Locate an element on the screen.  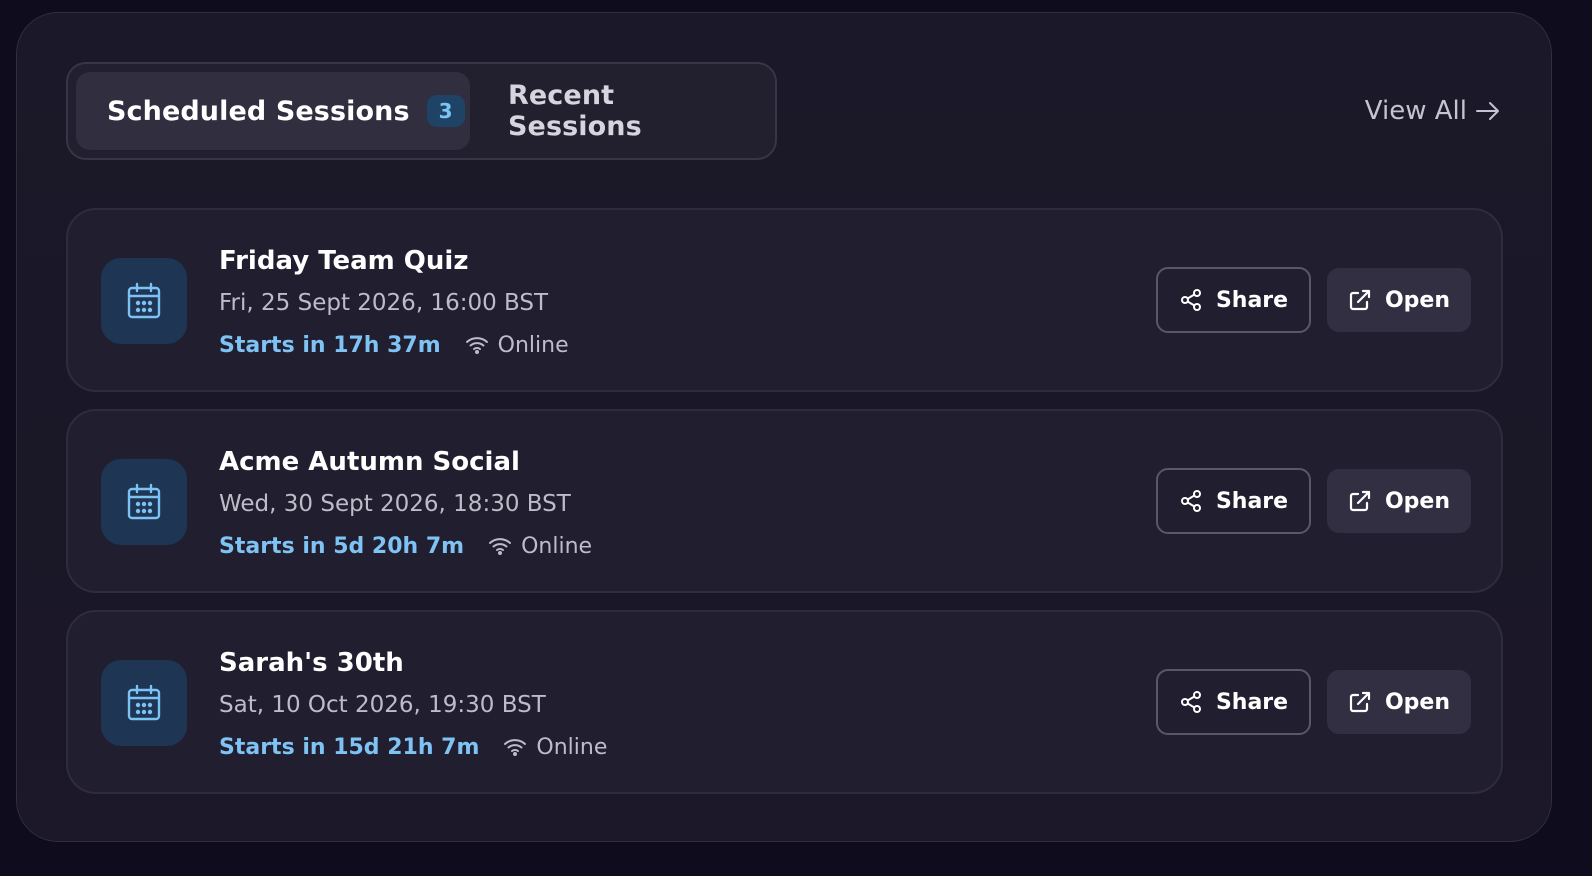
arrow-right-icon is located at coordinates (1487, 111).